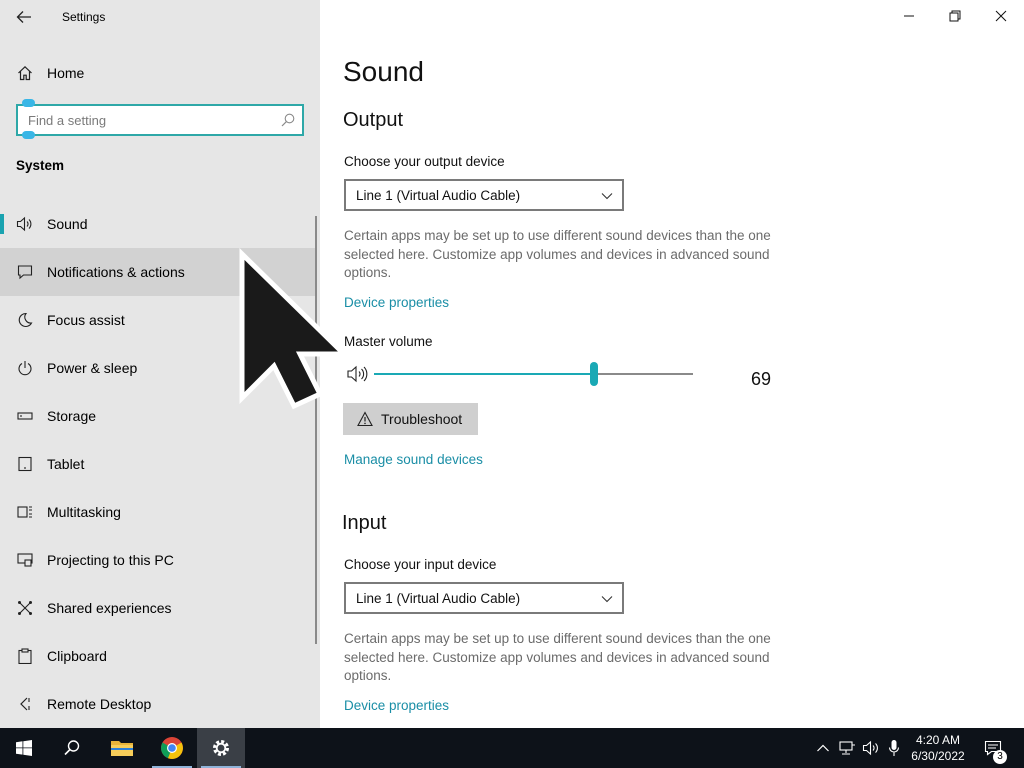 The height and width of the screenshot is (768, 1024). I want to click on sidebar-scrollbar, so click(316, 430).